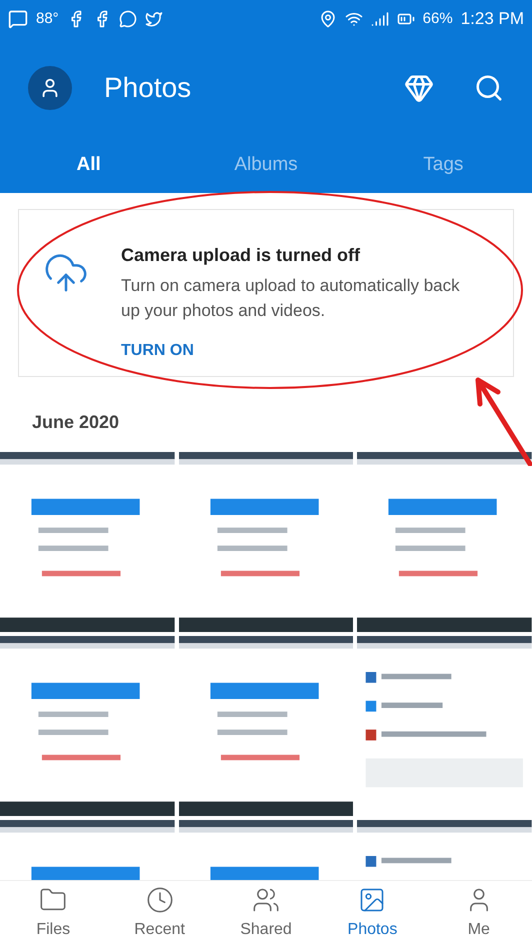 The width and height of the screenshot is (532, 946). Describe the element at coordinates (53, 913) in the screenshot. I see `nav-item: Files` at that location.